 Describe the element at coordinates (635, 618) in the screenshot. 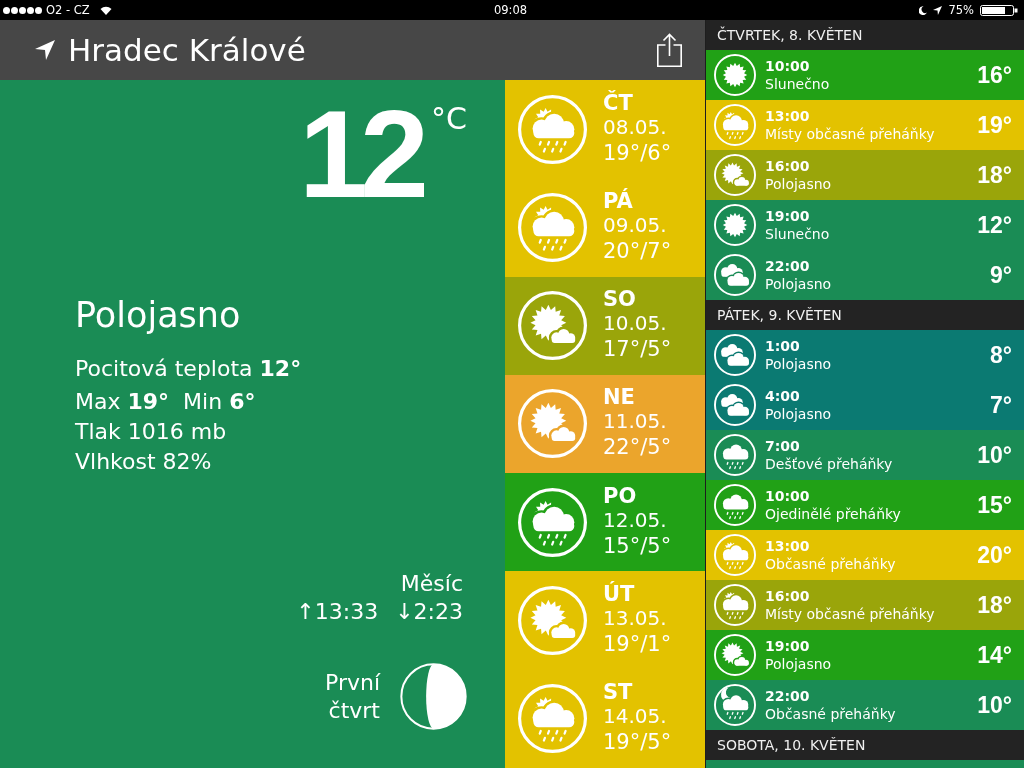

I see `day-date: 13.05.` at that location.